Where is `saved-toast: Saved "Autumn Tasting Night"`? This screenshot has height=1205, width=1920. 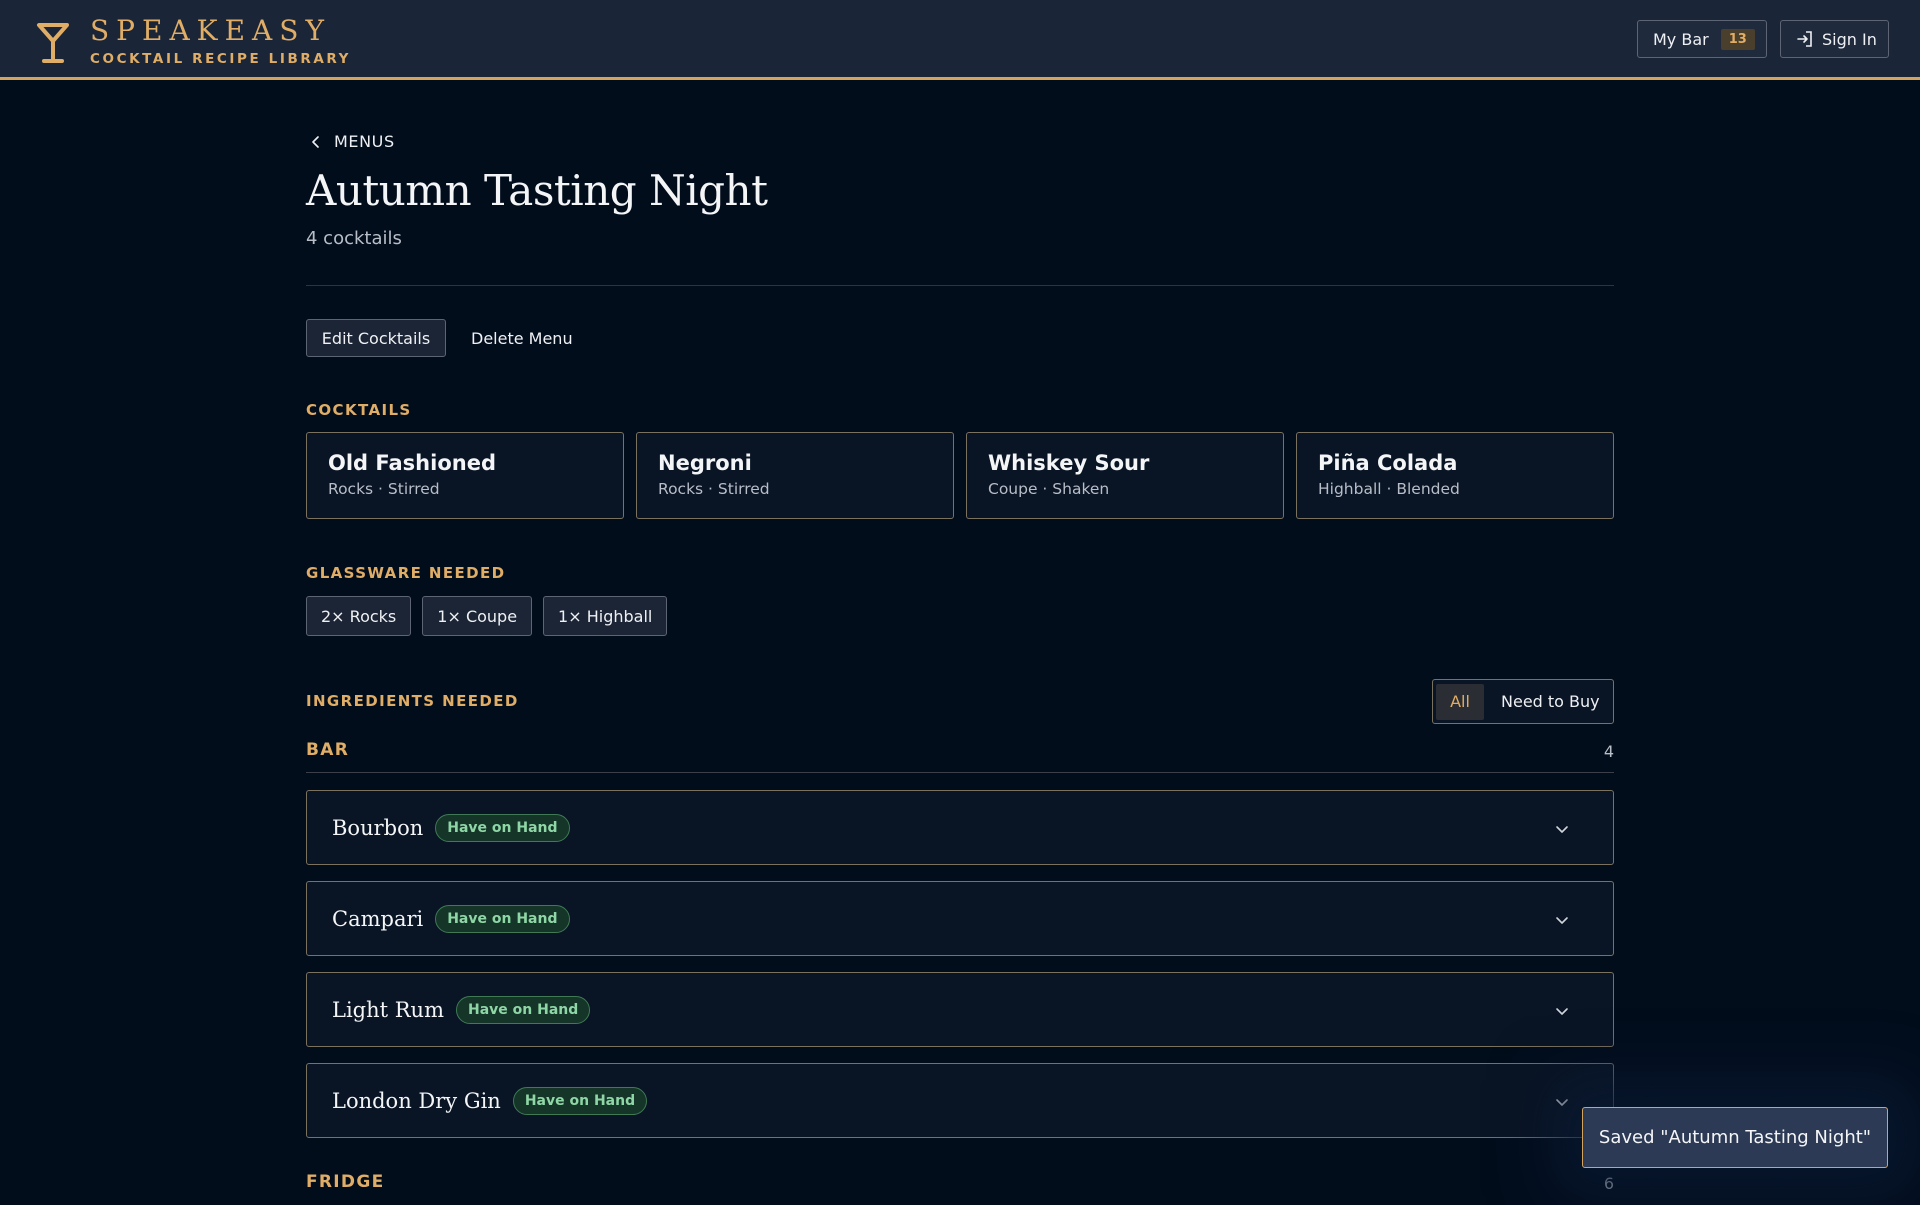
saved-toast: Saved "Autumn Tasting Night" is located at coordinates (1735, 1137).